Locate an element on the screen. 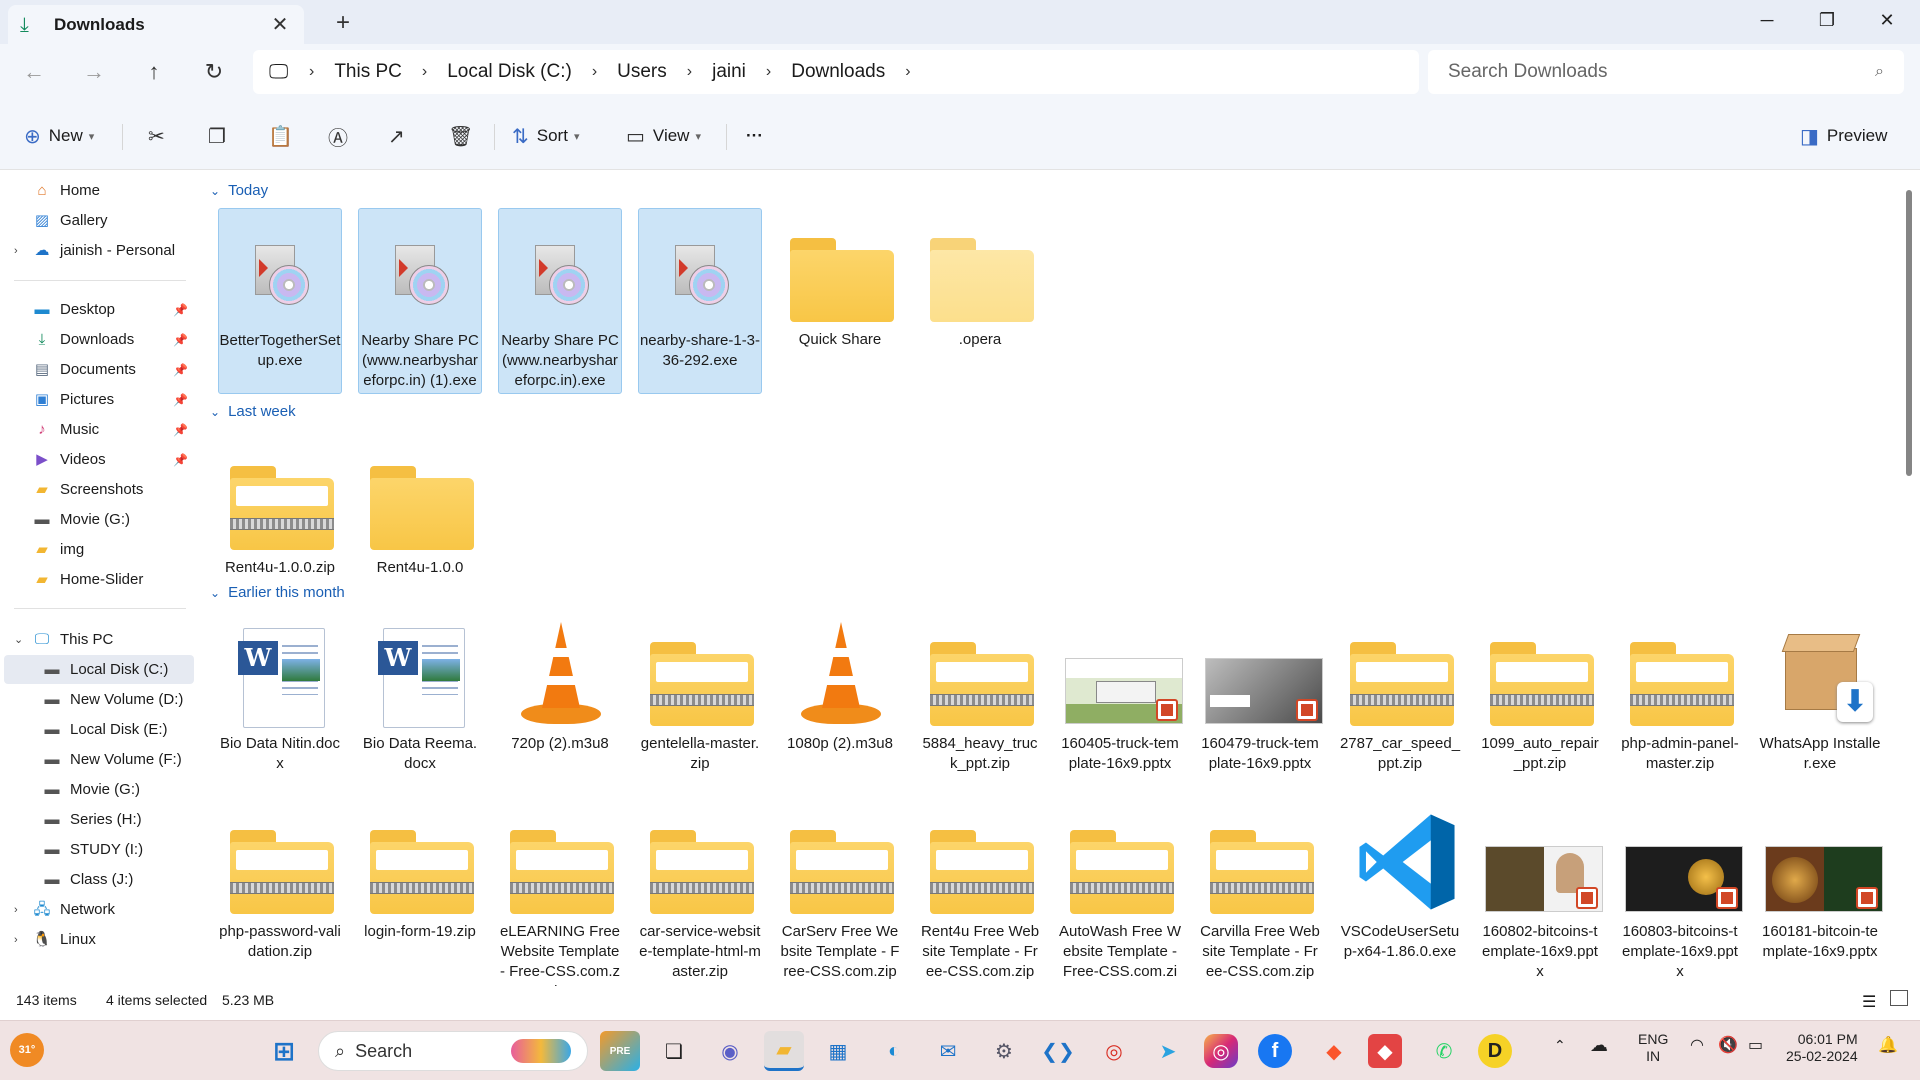  file-tile: Quick Share is located at coordinates (840, 279).